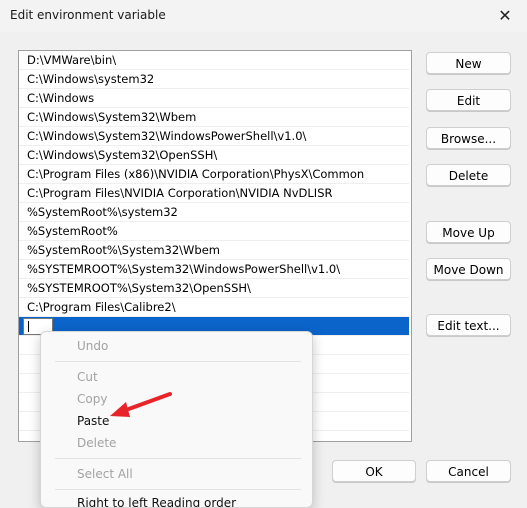 The image size is (527, 508). I want to click on move-down-button: Move Down, so click(468, 269).